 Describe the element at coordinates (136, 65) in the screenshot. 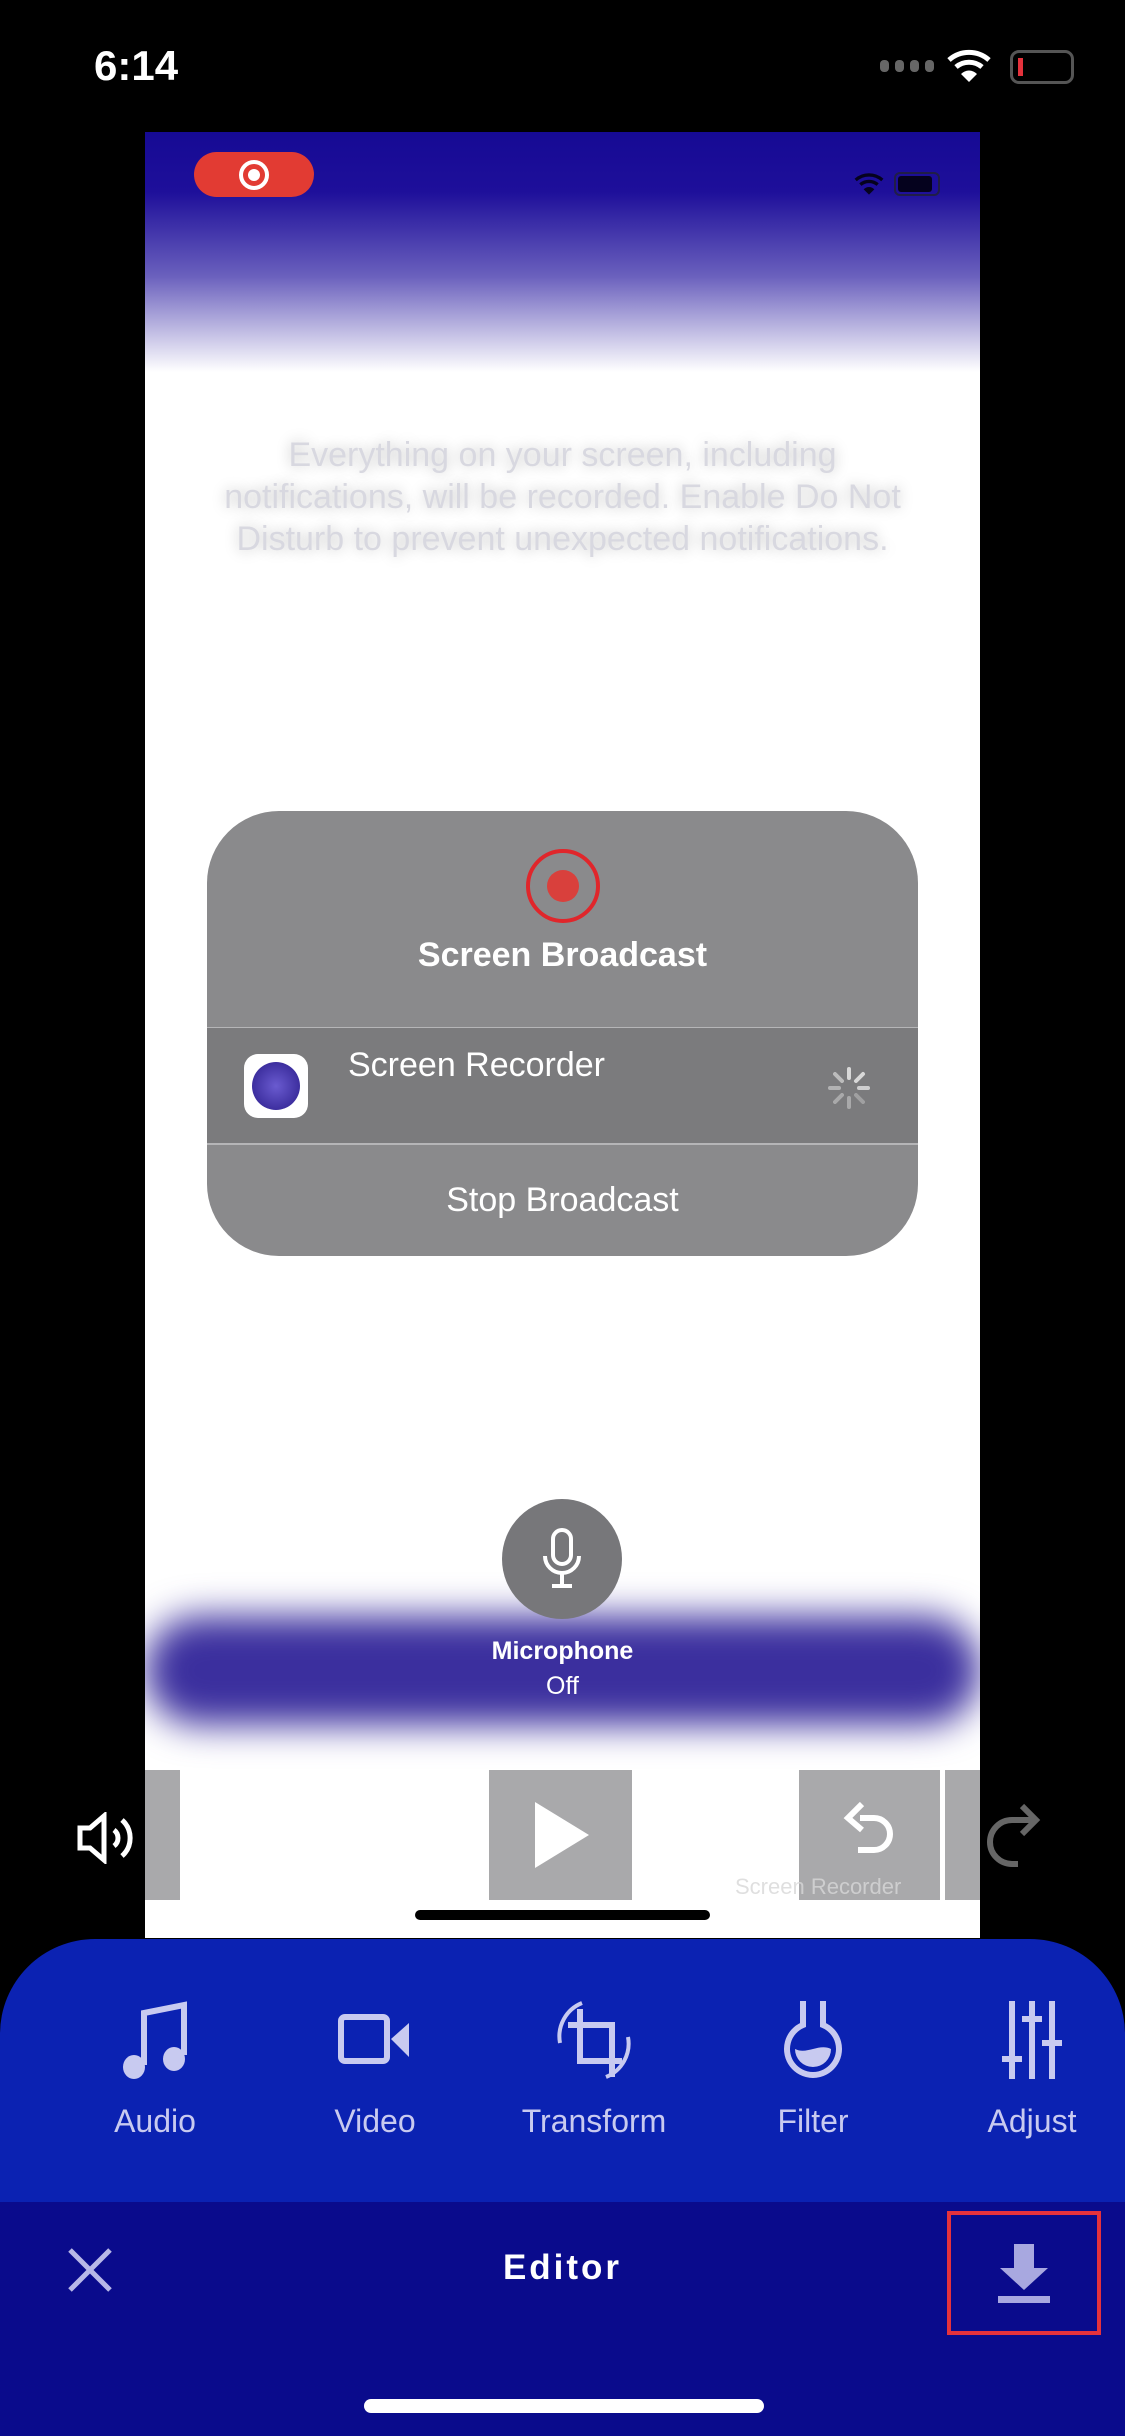

I see `status-time: 6:14` at that location.